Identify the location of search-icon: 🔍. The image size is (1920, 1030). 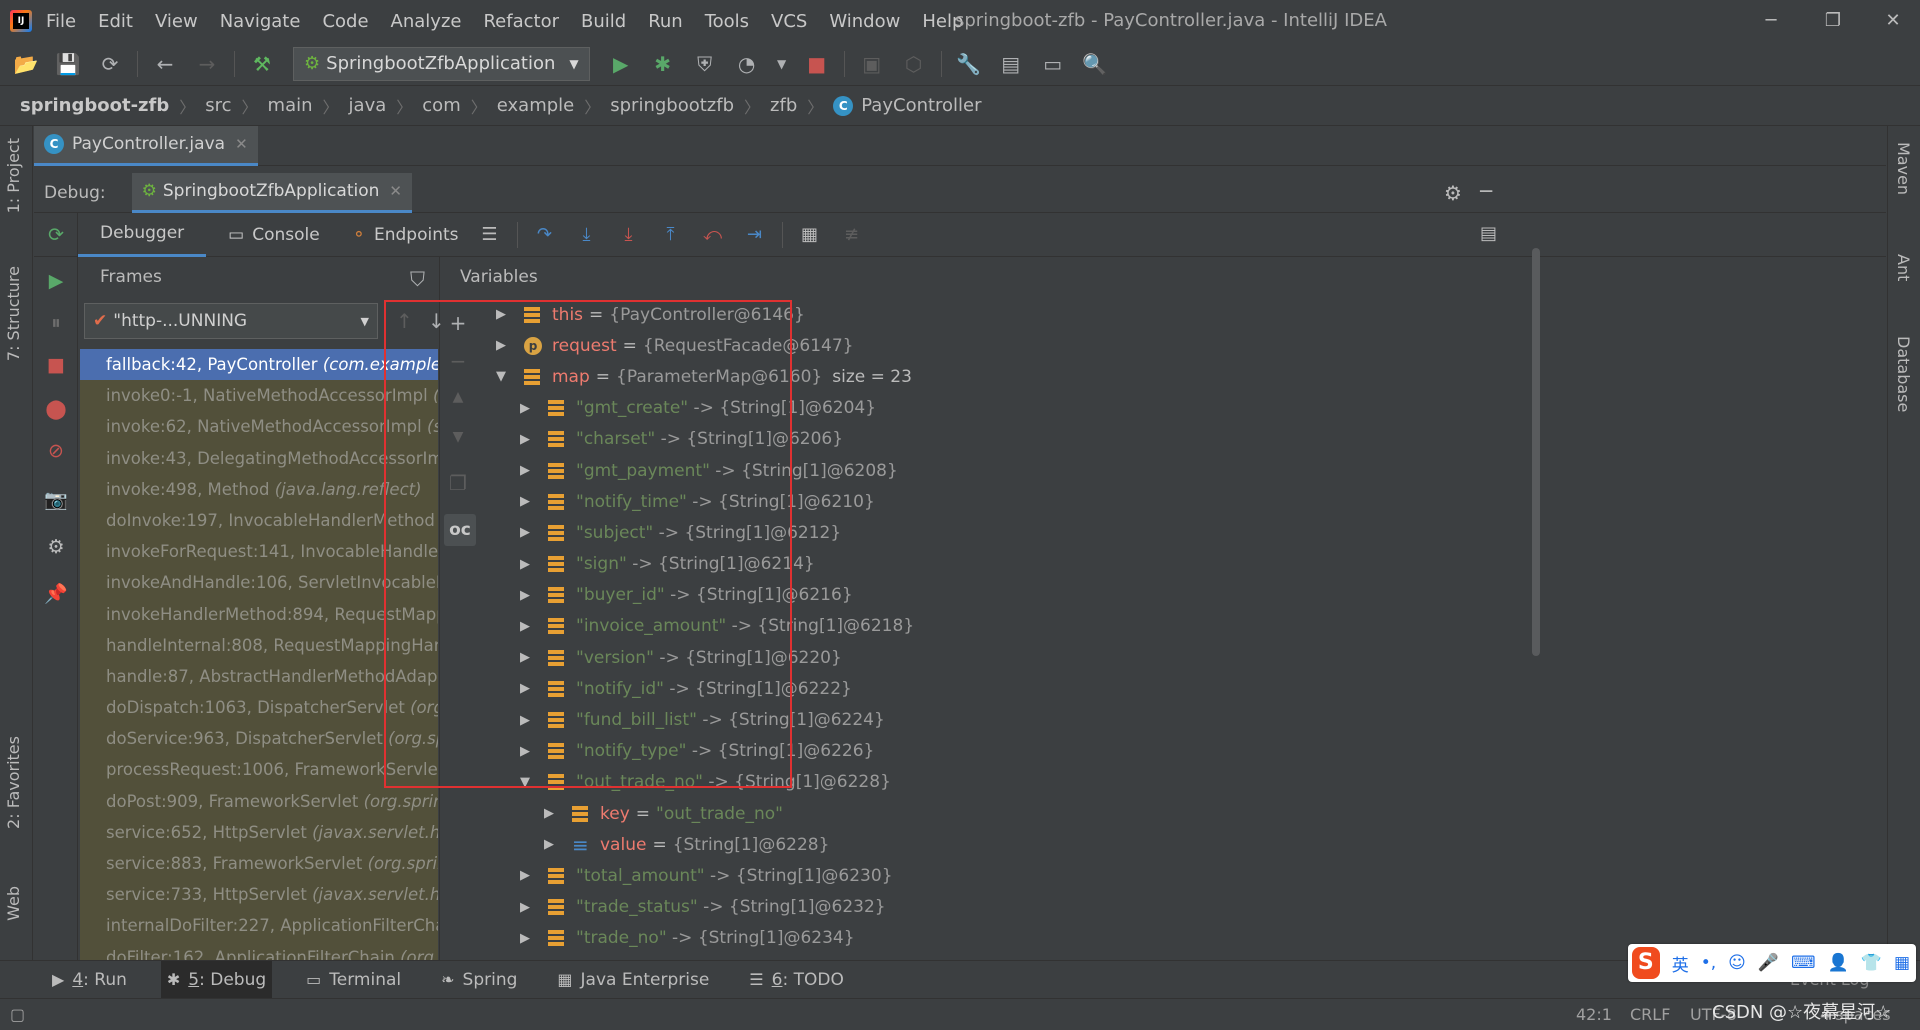
(1095, 64).